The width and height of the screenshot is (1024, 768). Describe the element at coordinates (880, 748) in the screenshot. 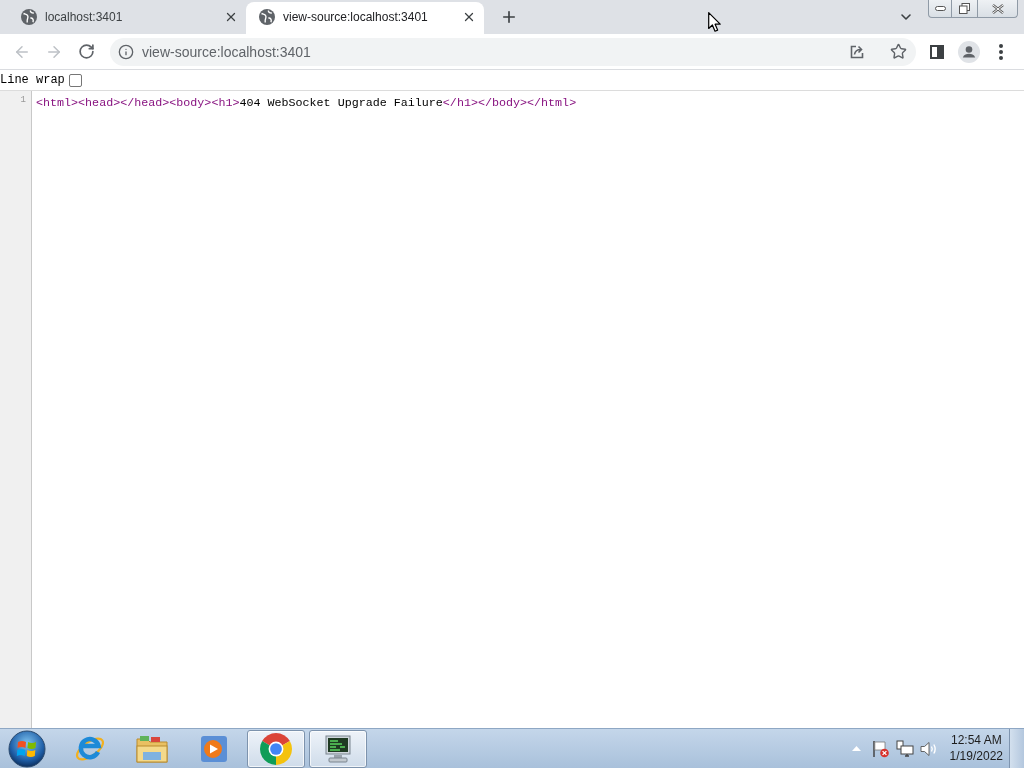

I see `flag-icon` at that location.